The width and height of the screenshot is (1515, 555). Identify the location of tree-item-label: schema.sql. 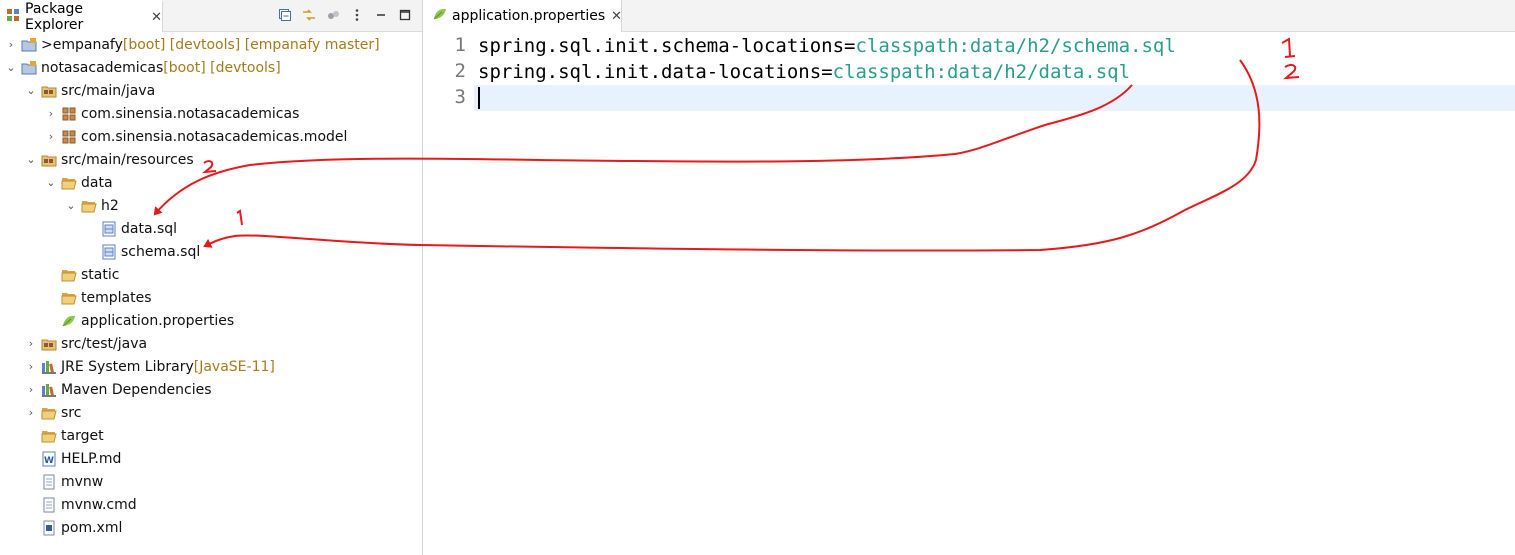
(161, 251).